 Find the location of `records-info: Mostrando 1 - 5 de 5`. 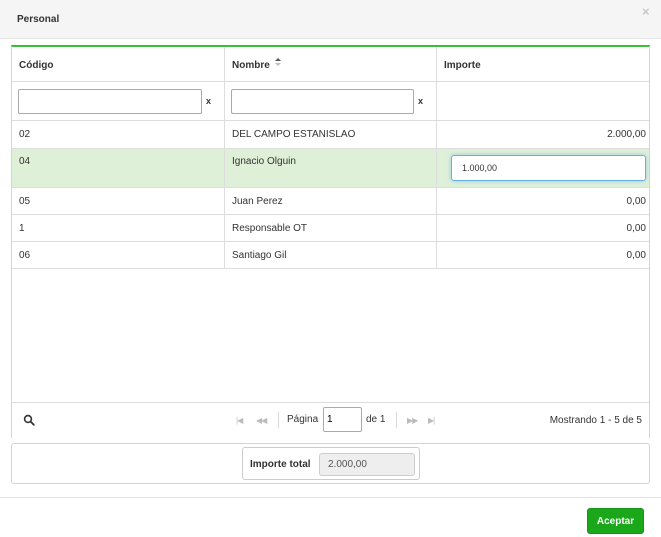

records-info: Mostrando 1 - 5 de 5 is located at coordinates (595, 420).